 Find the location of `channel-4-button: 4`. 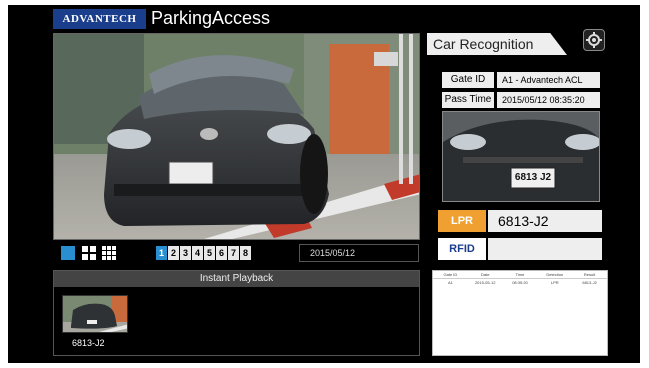

channel-4-button: 4 is located at coordinates (197, 253).